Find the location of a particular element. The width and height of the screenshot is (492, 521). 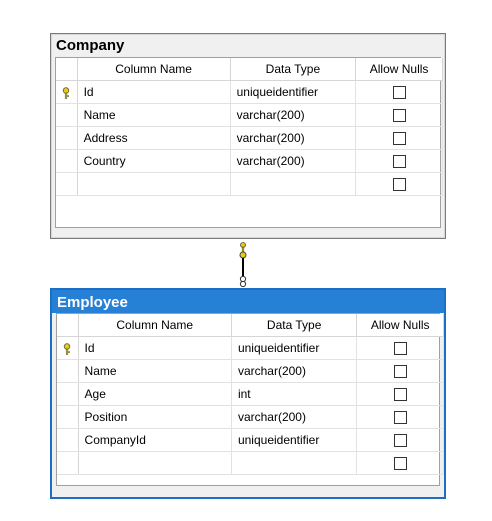

column-name-cell: CompanyId is located at coordinates (155, 440).